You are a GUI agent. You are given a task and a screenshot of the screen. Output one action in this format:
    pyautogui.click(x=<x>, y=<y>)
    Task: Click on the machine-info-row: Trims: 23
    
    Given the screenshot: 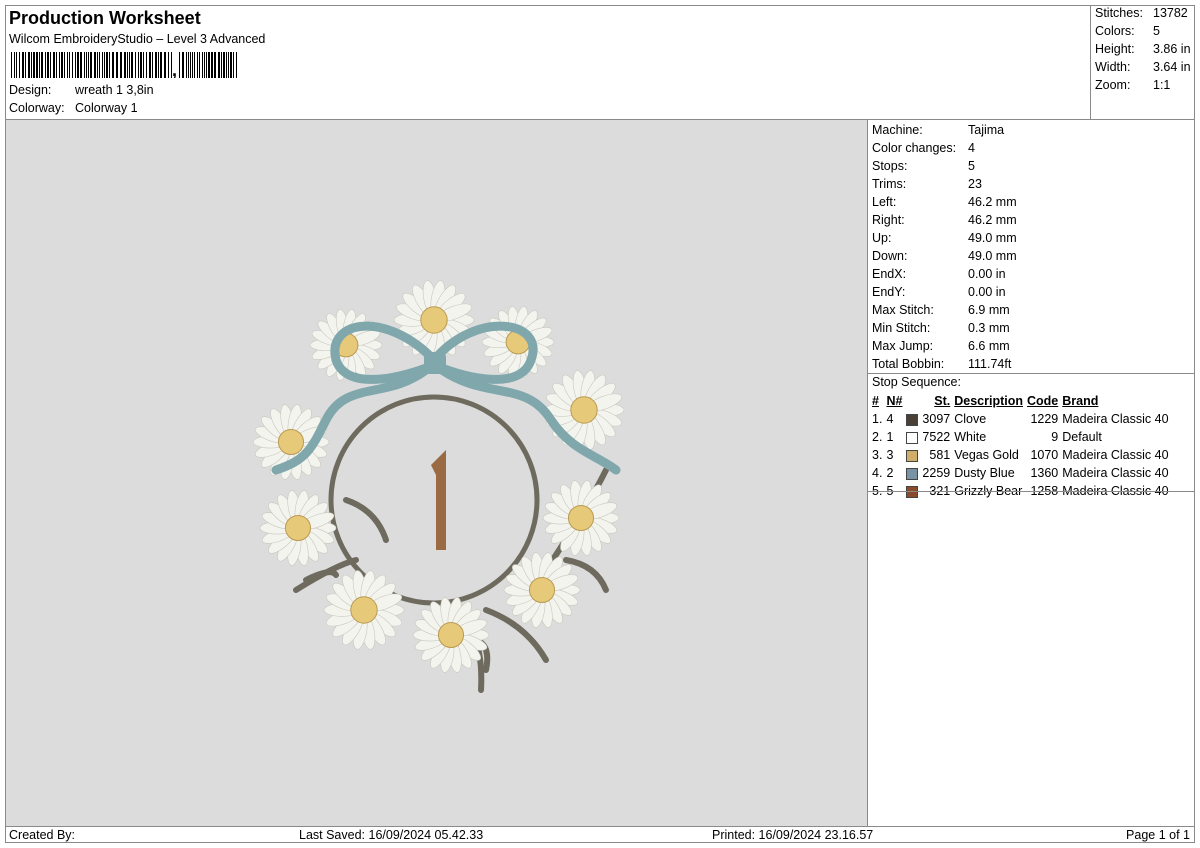 What is the action you would take?
    pyautogui.click(x=927, y=186)
    